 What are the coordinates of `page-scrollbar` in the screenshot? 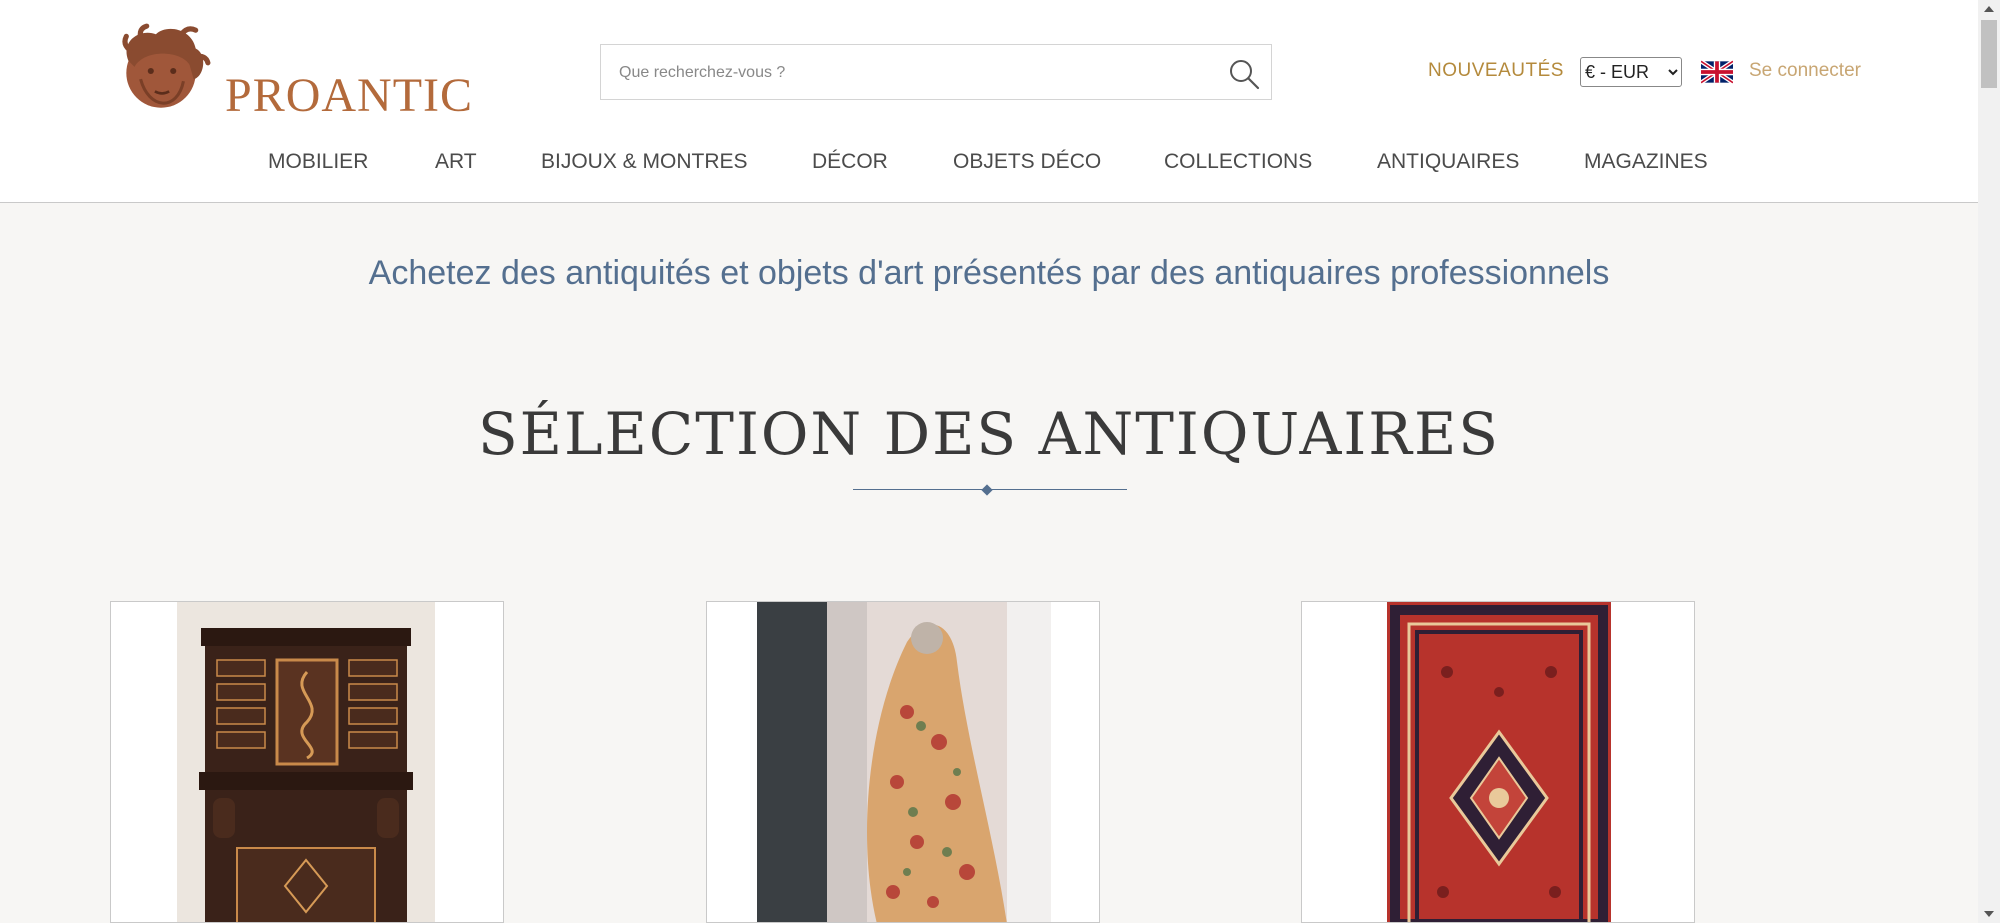 It's located at (1989, 461).